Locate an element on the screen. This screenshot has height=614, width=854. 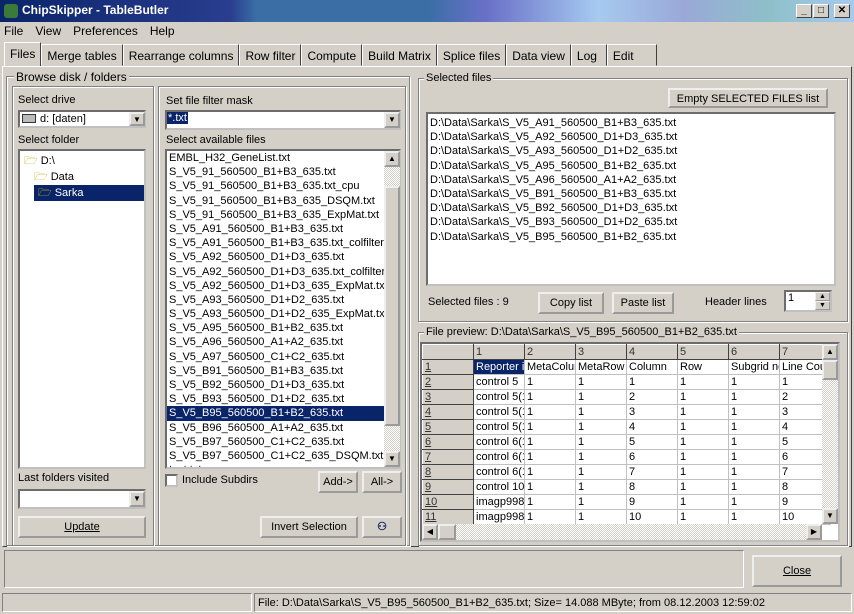
file-list-item: test.txt is located at coordinates (283, 465).